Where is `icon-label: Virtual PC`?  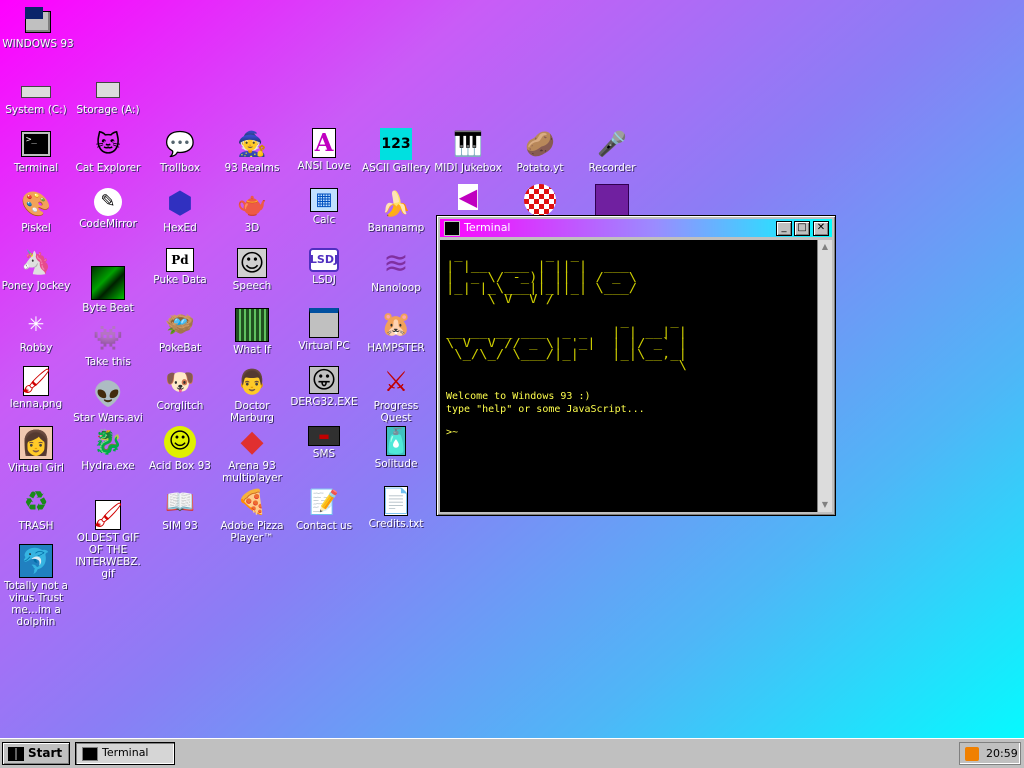 icon-label: Virtual PC is located at coordinates (324, 346).